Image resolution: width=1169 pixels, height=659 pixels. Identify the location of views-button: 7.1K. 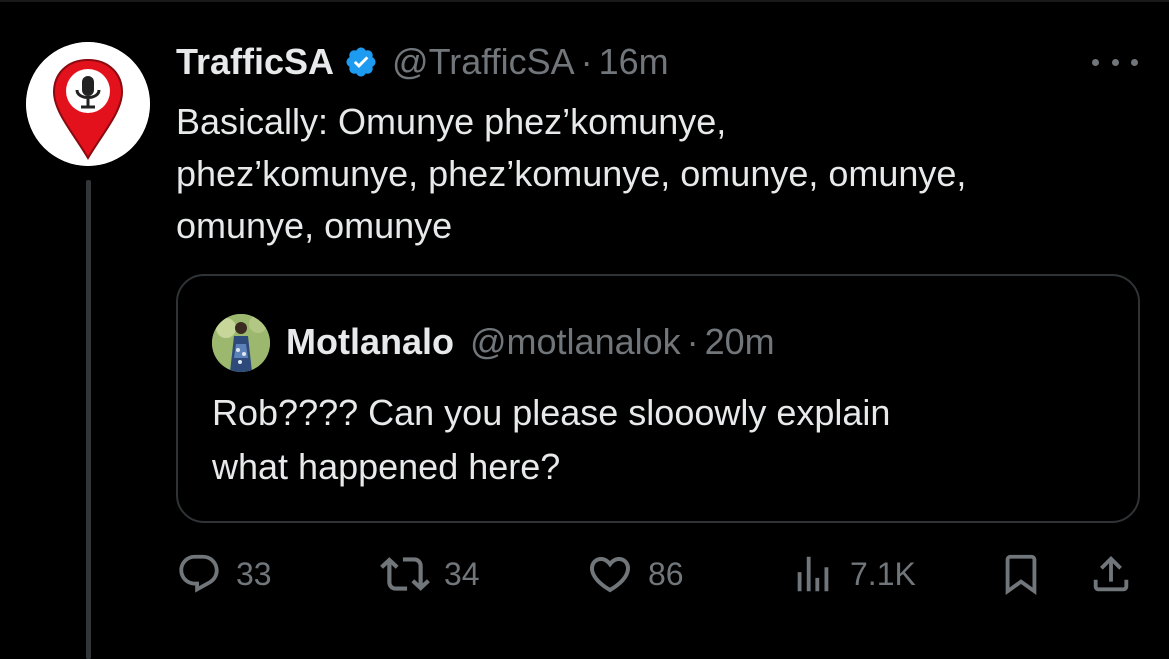
(853, 574).